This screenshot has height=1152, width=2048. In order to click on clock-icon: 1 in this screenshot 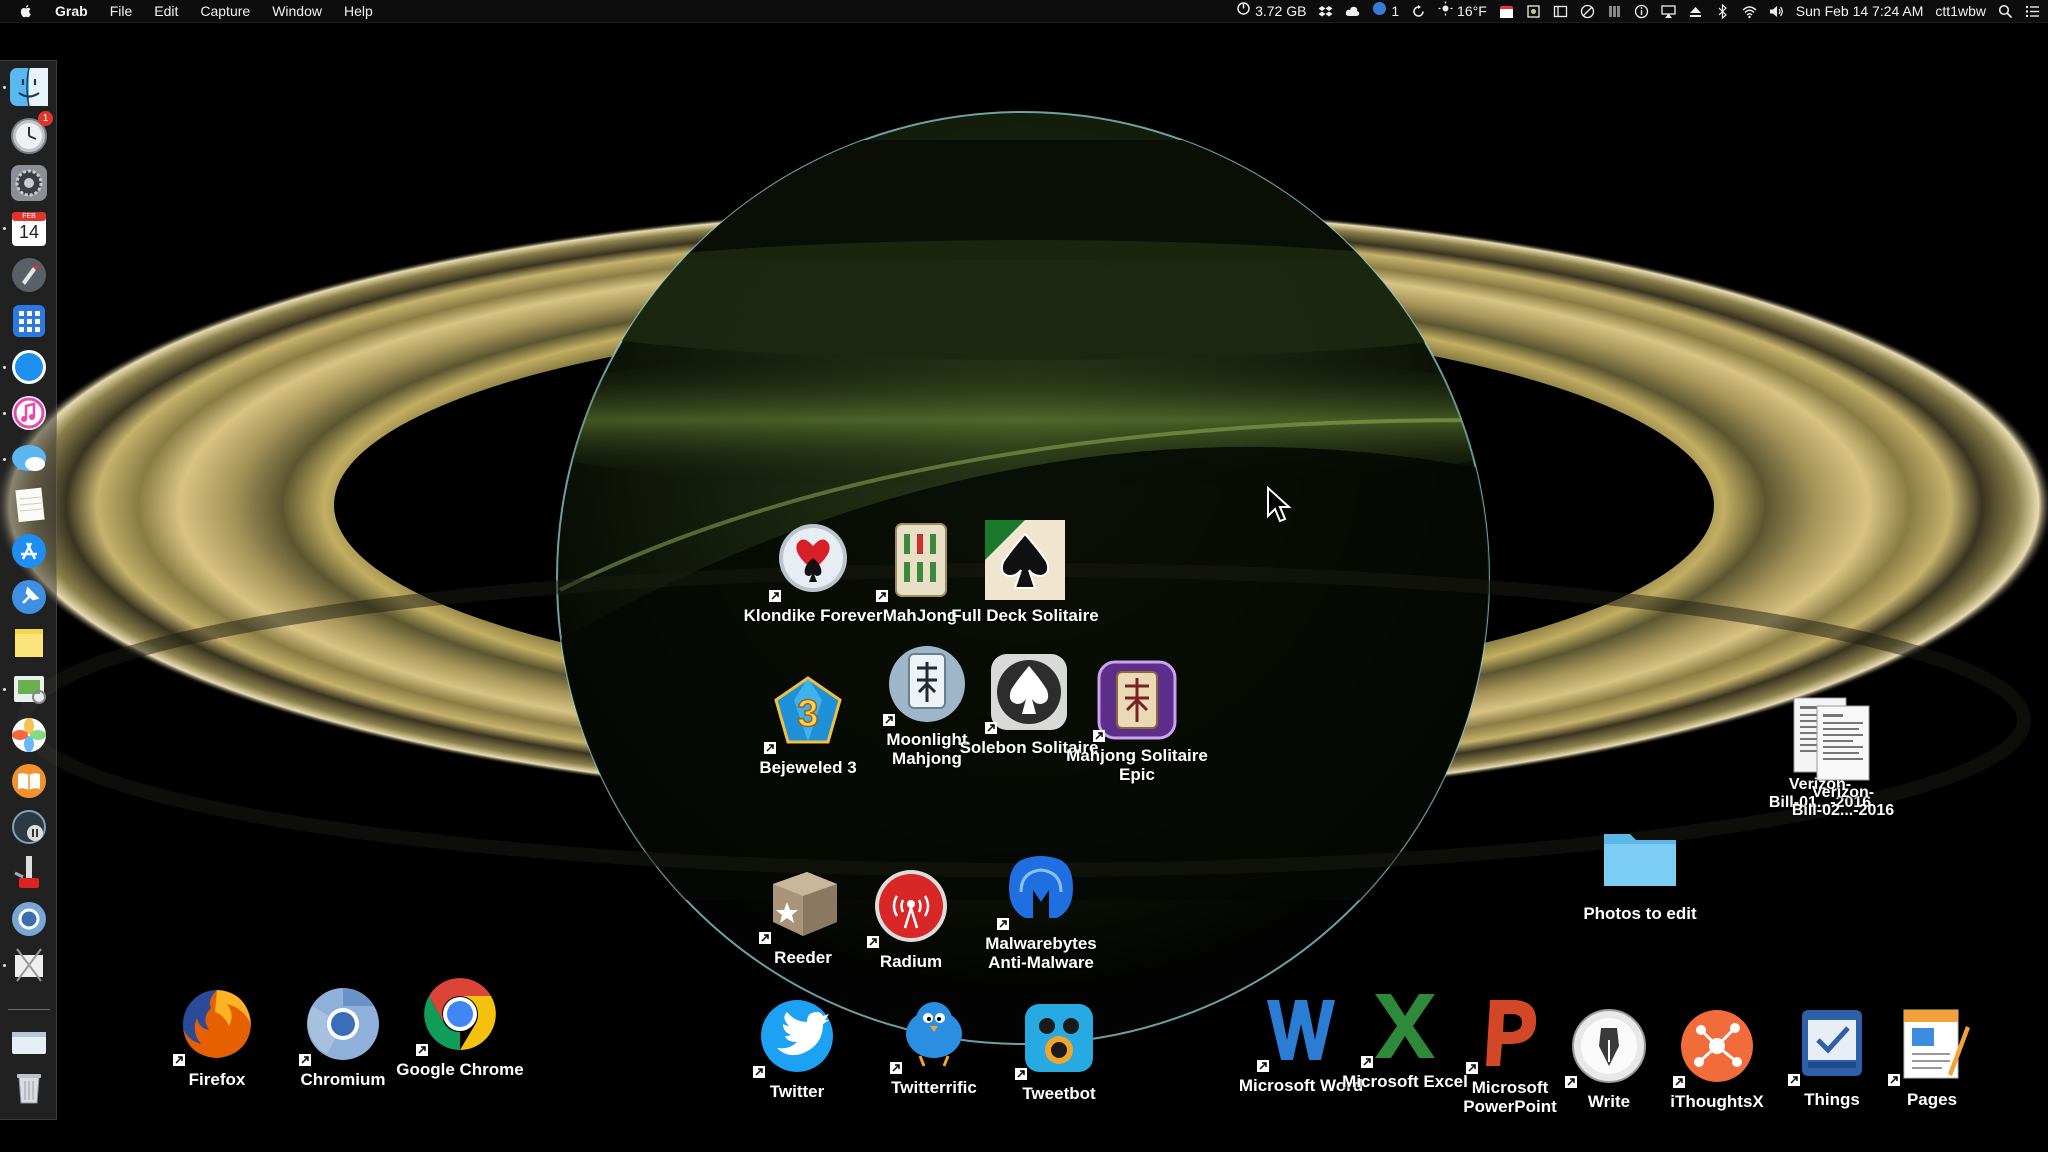, I will do `click(31, 133)`.